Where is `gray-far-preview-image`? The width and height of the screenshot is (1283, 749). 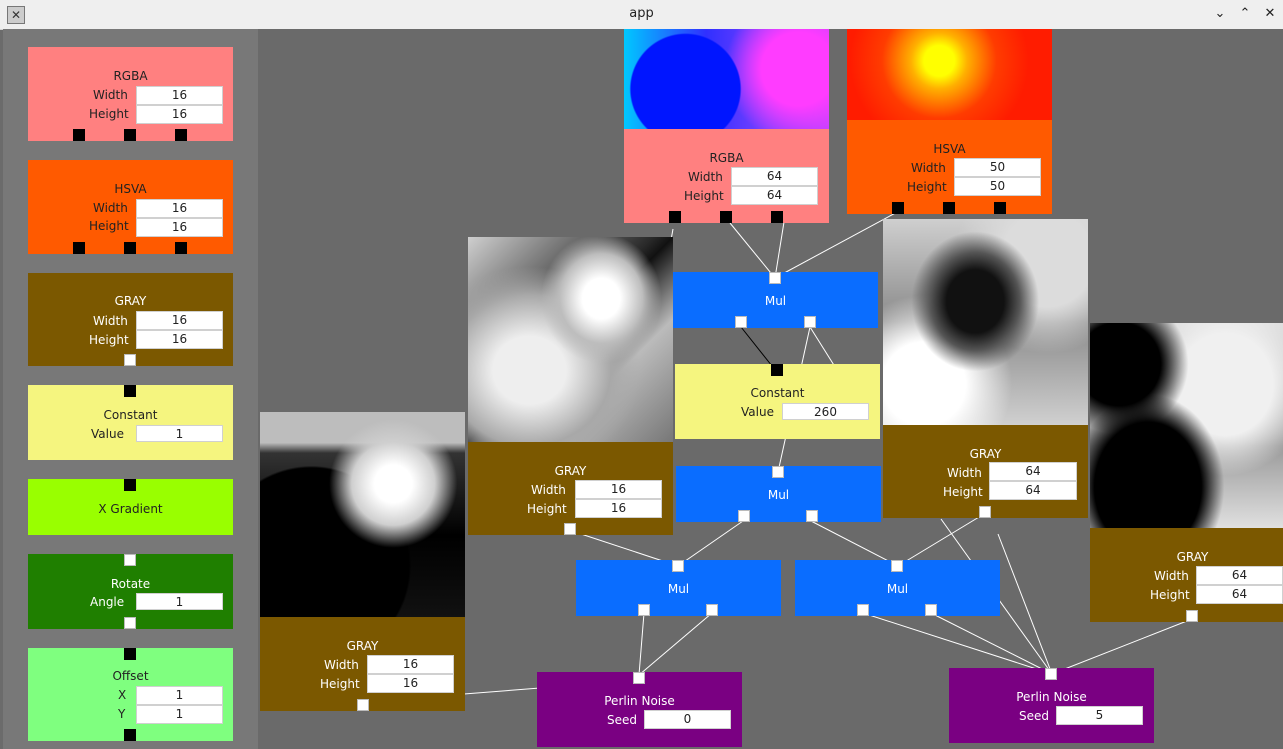 gray-far-preview-image is located at coordinates (1186, 425).